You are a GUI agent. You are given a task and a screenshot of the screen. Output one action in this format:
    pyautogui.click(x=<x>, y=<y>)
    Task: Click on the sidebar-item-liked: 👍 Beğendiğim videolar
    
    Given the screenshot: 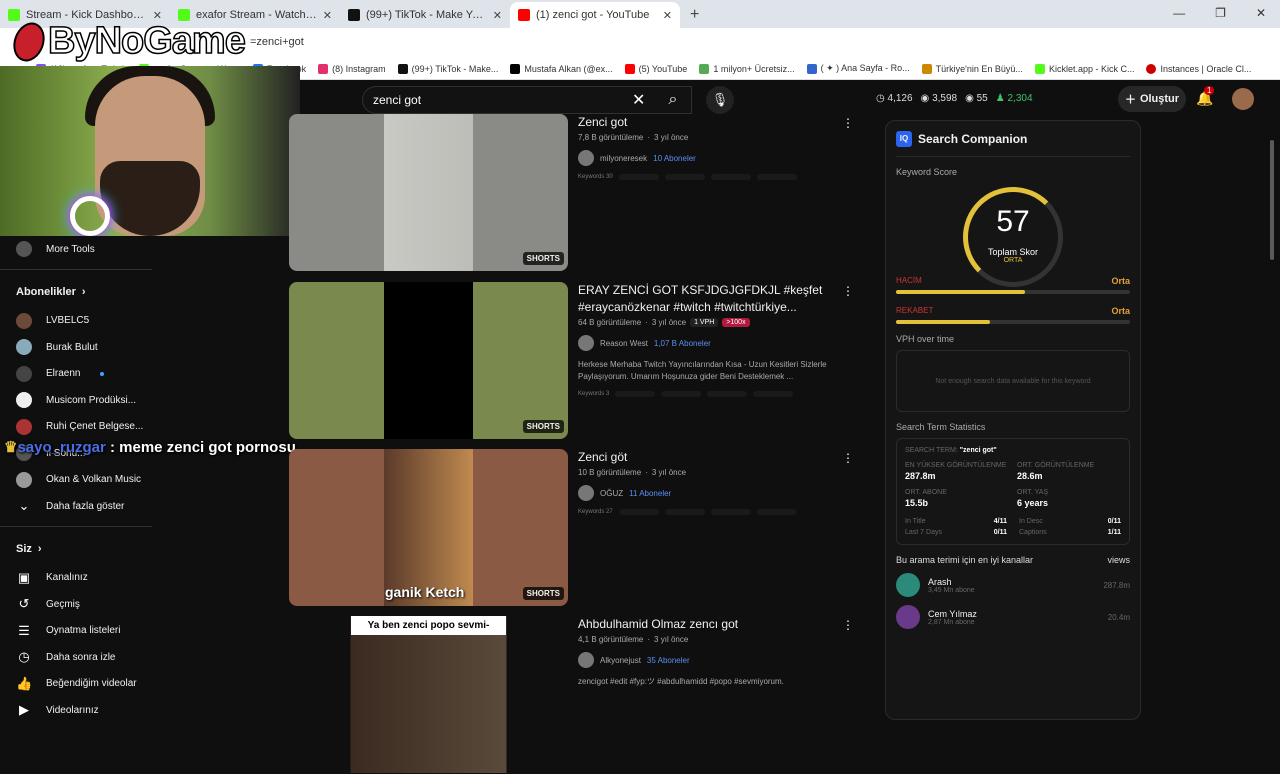 What is the action you would take?
    pyautogui.click(x=76, y=684)
    